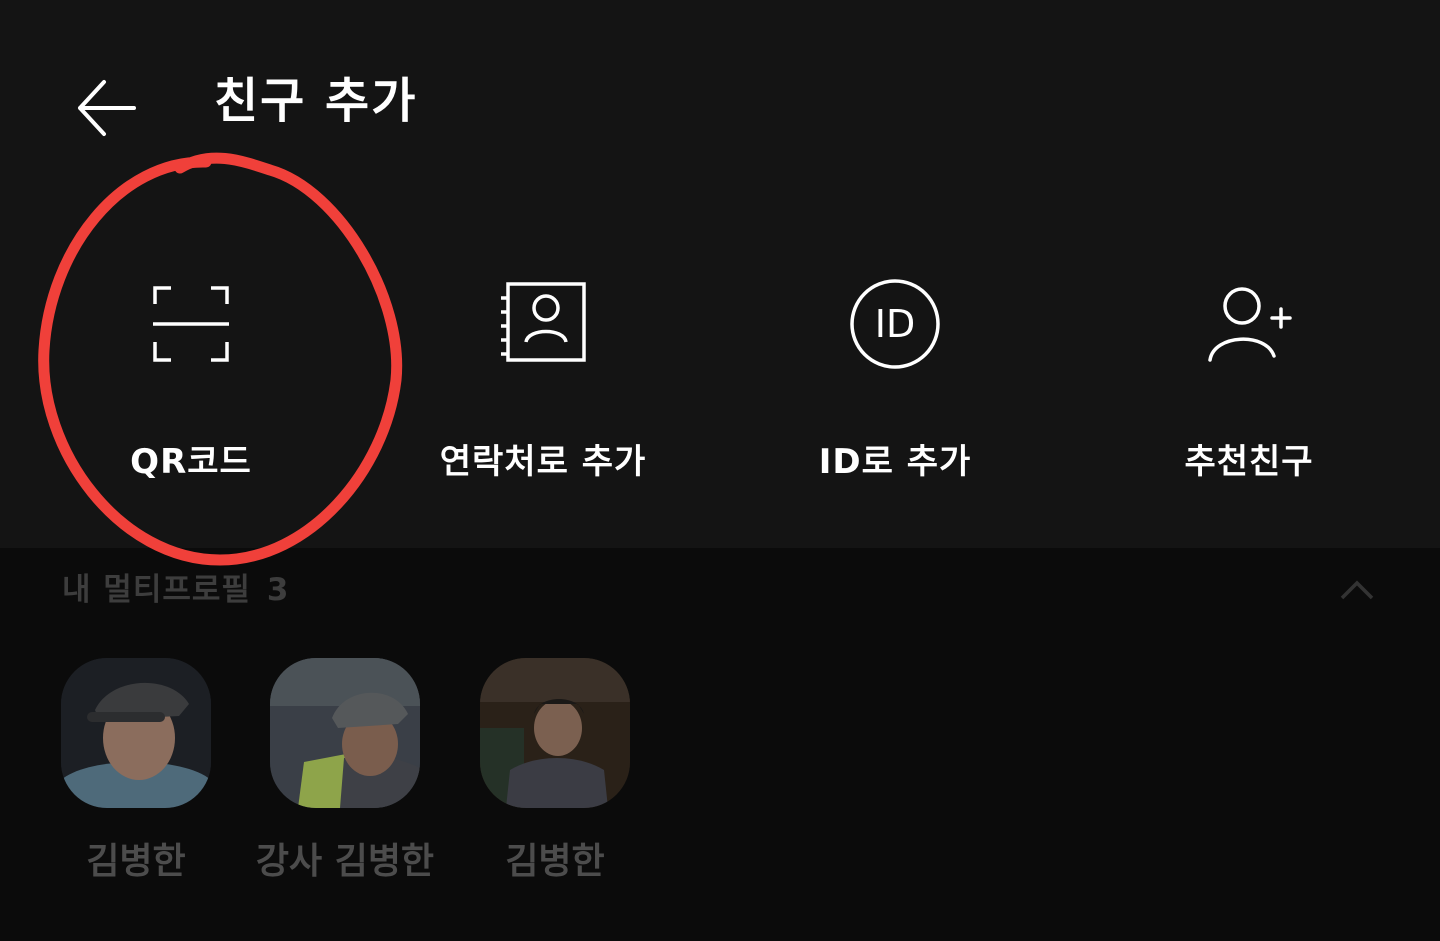 The height and width of the screenshot is (941, 1440). I want to click on chevron-up-icon, so click(1357, 590).